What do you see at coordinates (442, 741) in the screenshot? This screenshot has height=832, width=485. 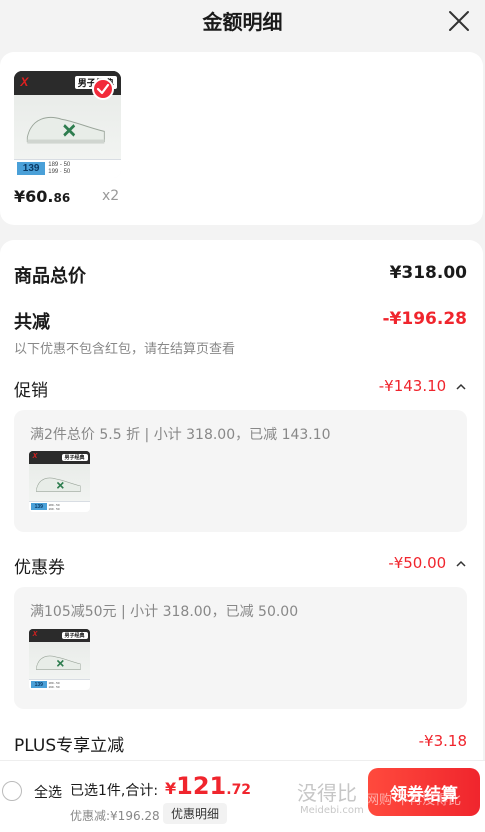 I see `plus-value: -¥3.18` at bounding box center [442, 741].